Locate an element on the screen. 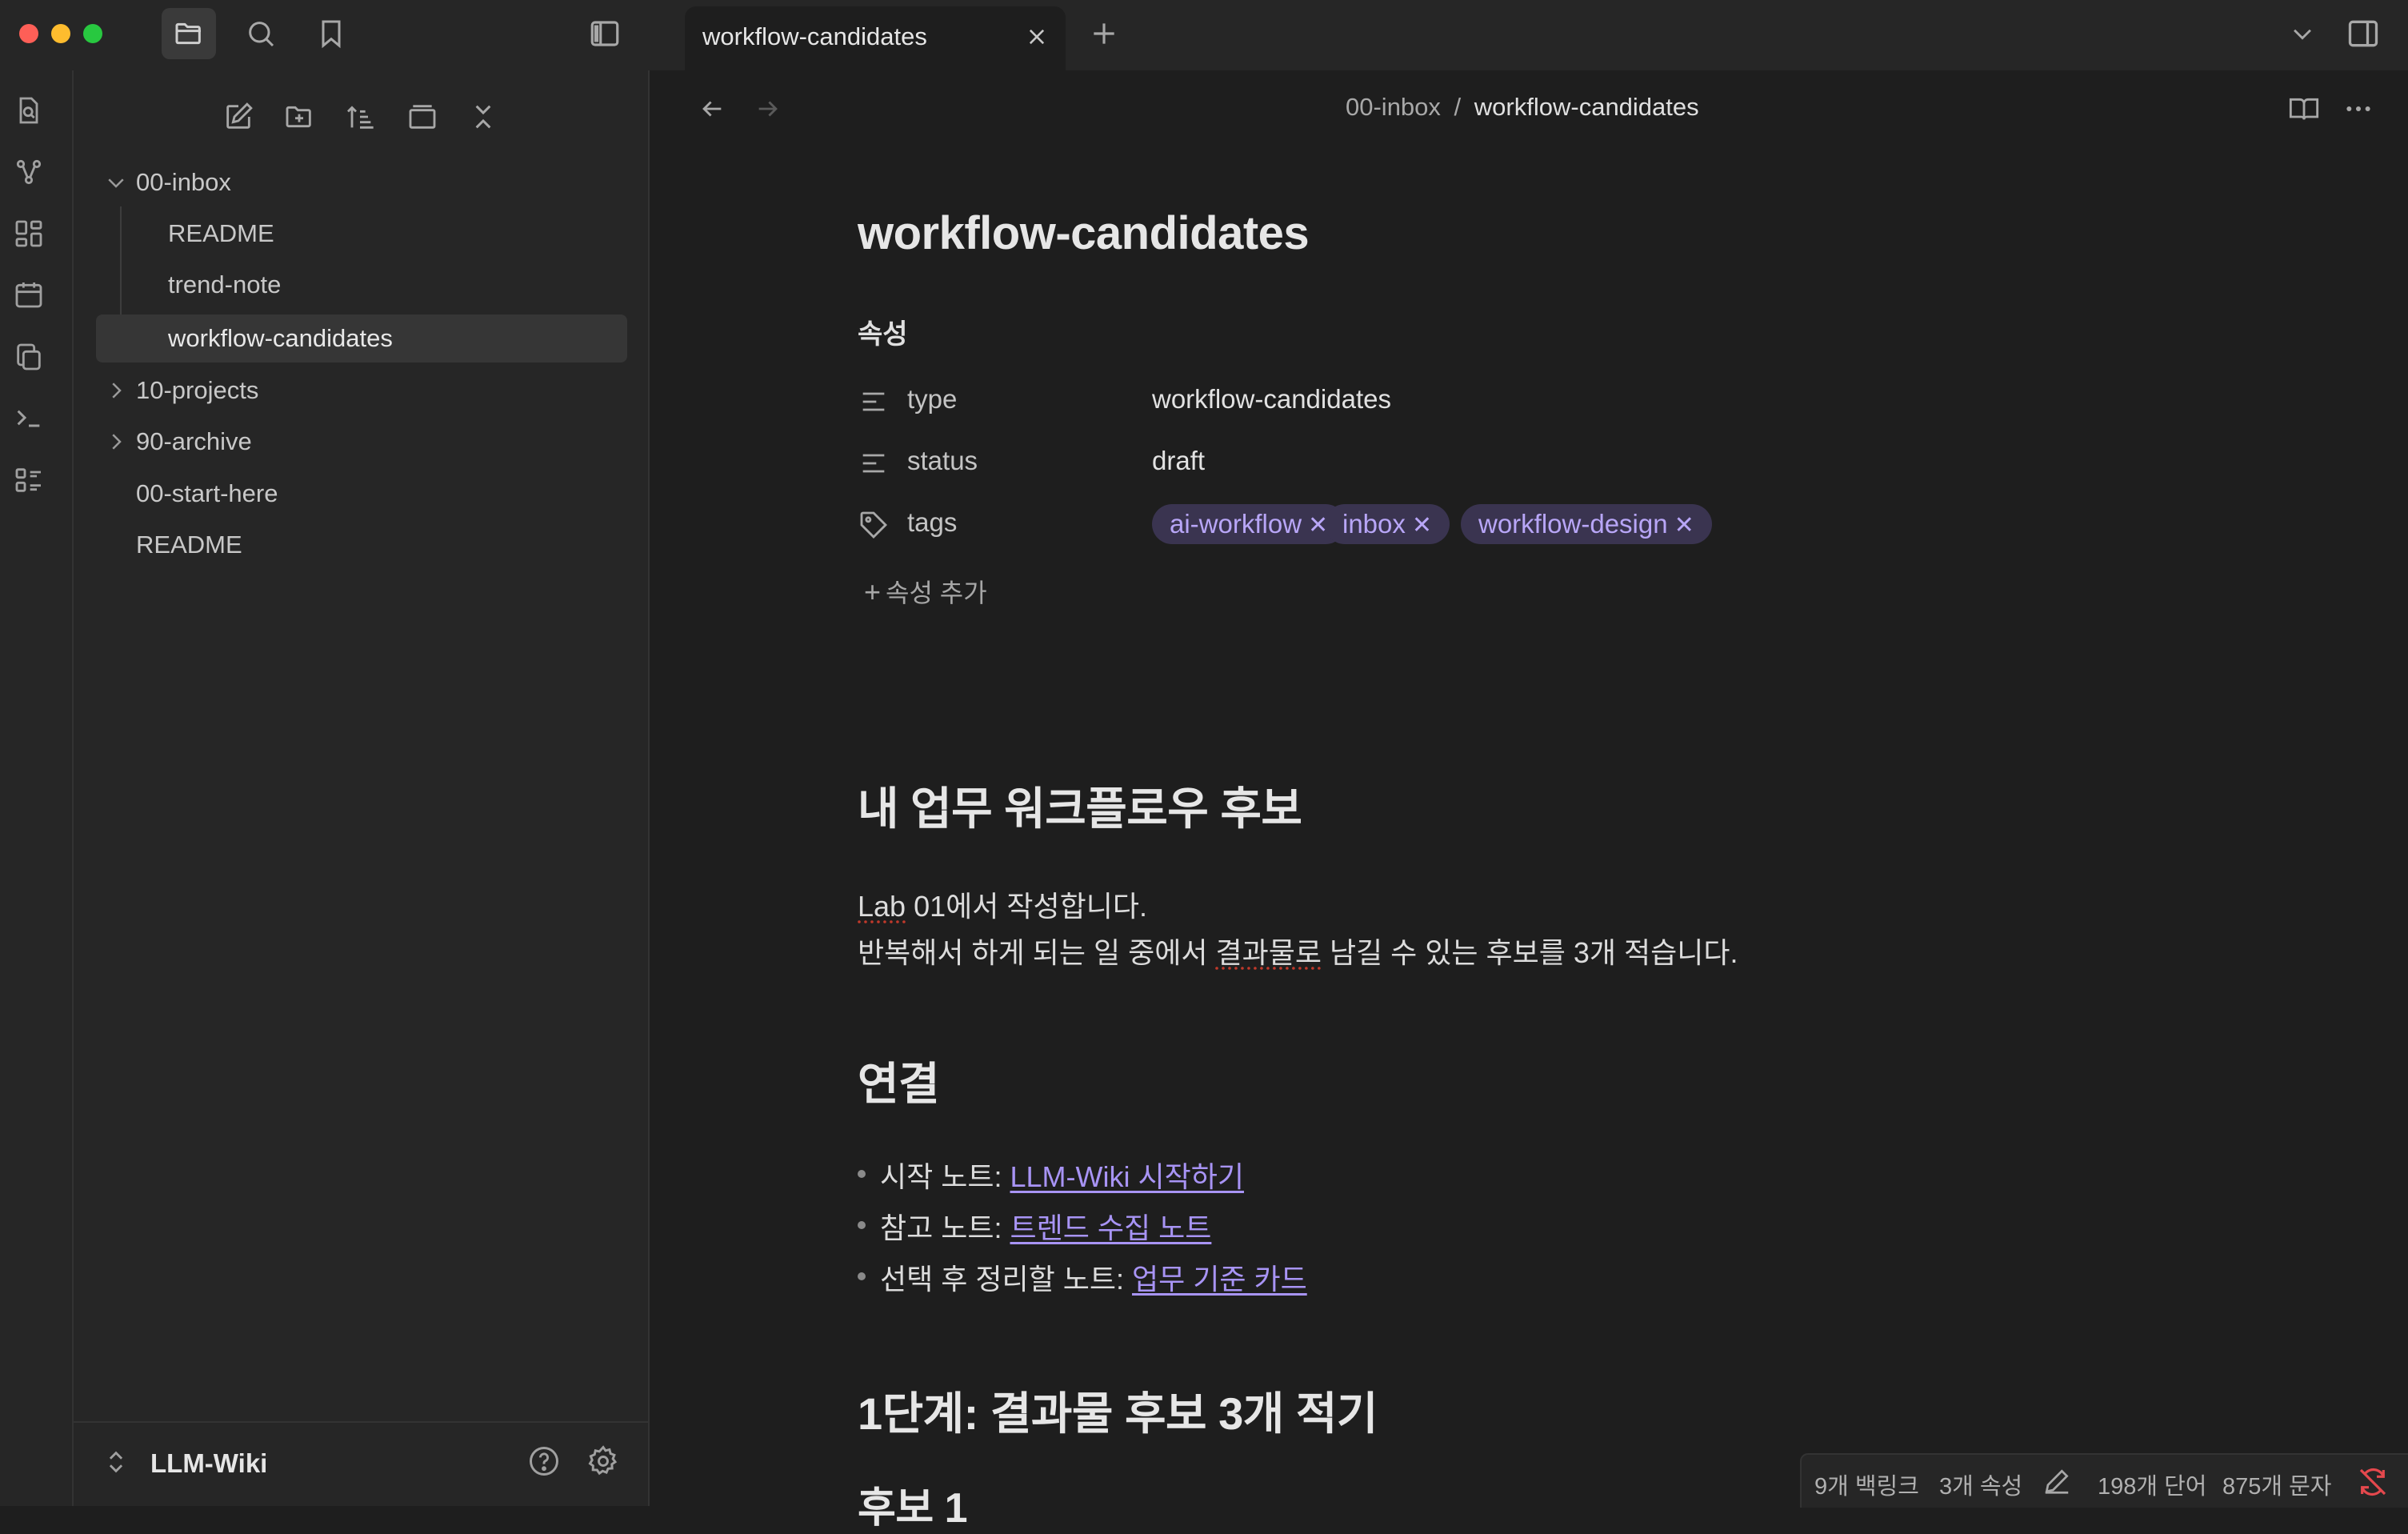  heading-workflow-candidates: 내 업무 워크플로우 후보 is located at coordinates (1080, 805).